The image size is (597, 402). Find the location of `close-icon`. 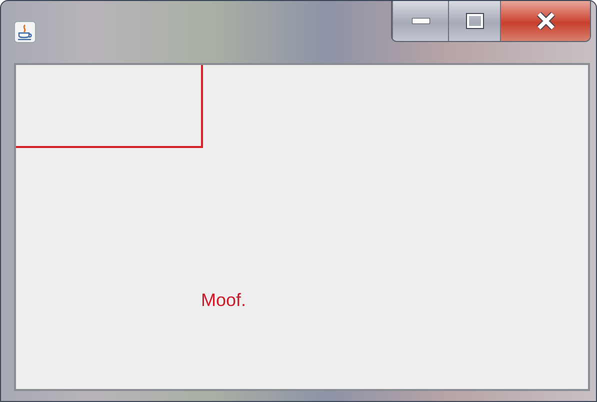

close-icon is located at coordinates (546, 21).